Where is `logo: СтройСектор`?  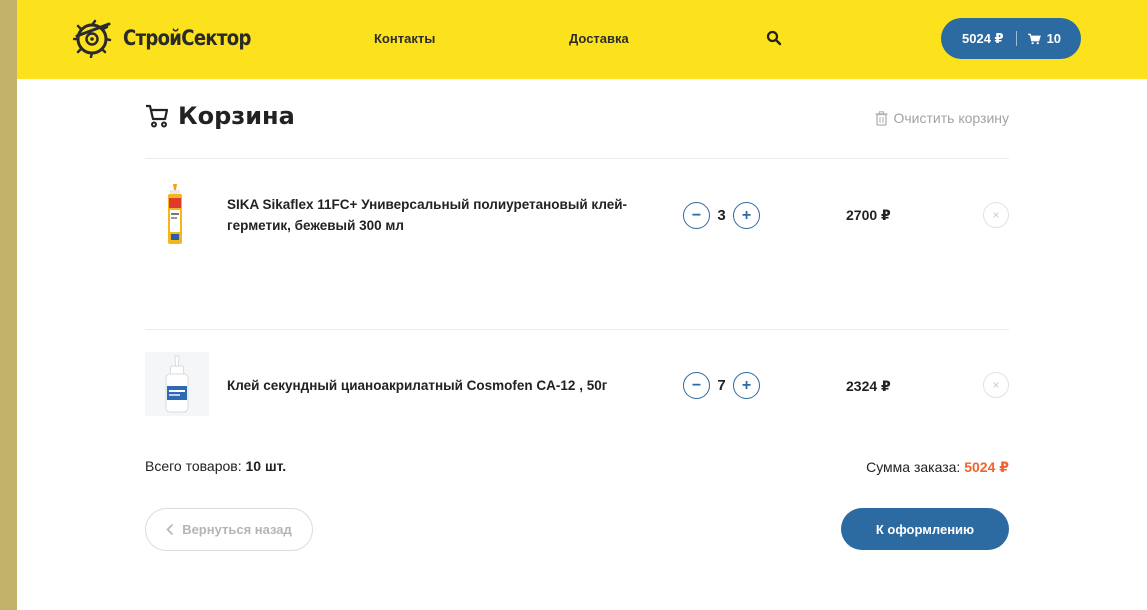 logo: СтройСектор is located at coordinates (172, 38).